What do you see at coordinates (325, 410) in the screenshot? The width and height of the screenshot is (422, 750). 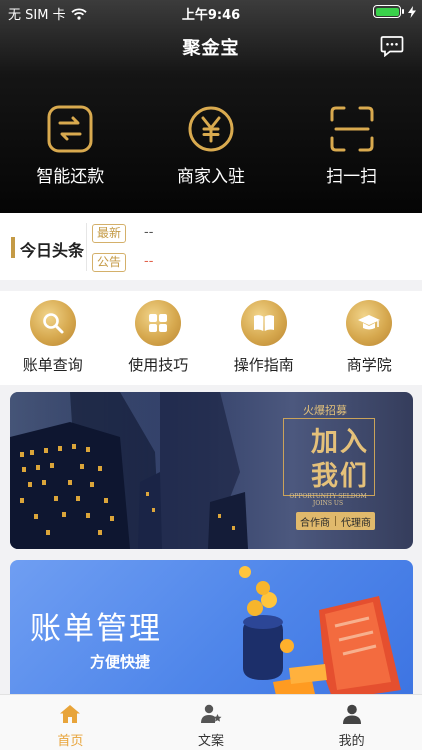 I see `banner-tag: 火爆招募` at bounding box center [325, 410].